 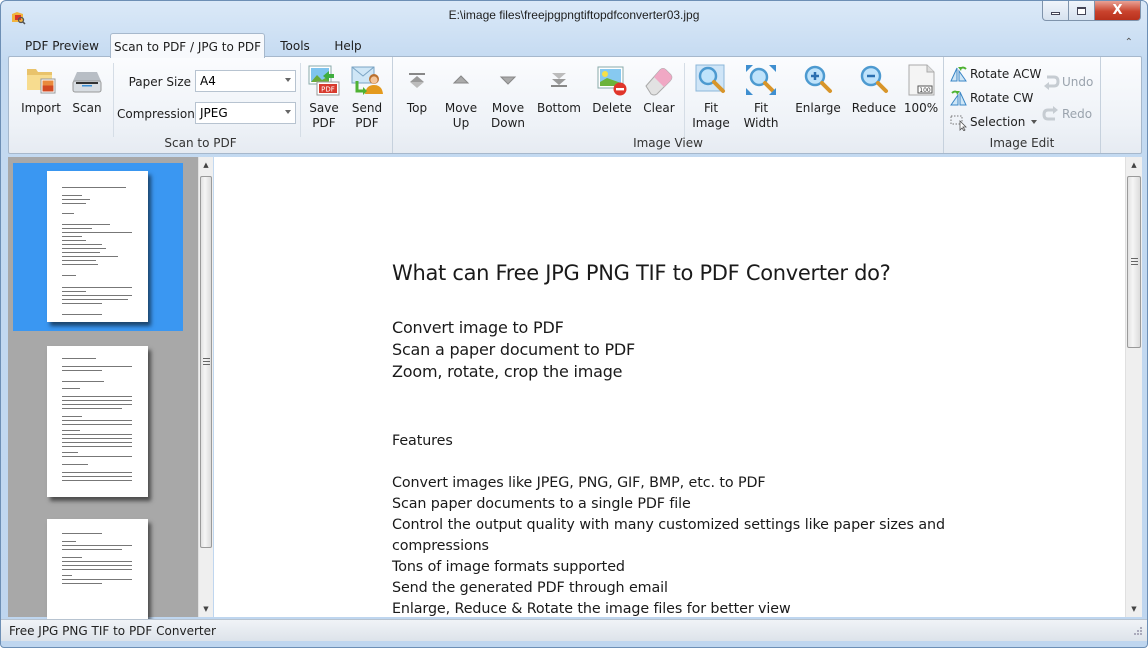 What do you see at coordinates (367, 80) in the screenshot?
I see `send-email-icon` at bounding box center [367, 80].